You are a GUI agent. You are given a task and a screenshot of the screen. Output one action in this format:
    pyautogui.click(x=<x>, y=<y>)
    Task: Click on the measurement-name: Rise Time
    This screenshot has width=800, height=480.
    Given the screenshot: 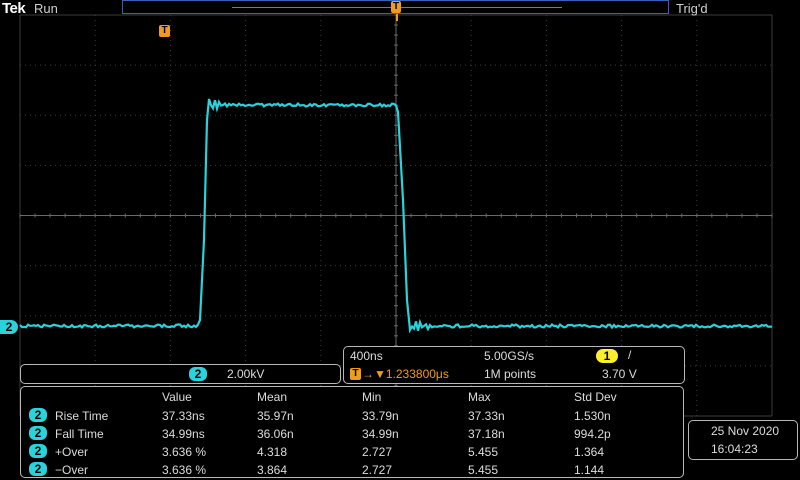 What is the action you would take?
    pyautogui.click(x=81, y=416)
    